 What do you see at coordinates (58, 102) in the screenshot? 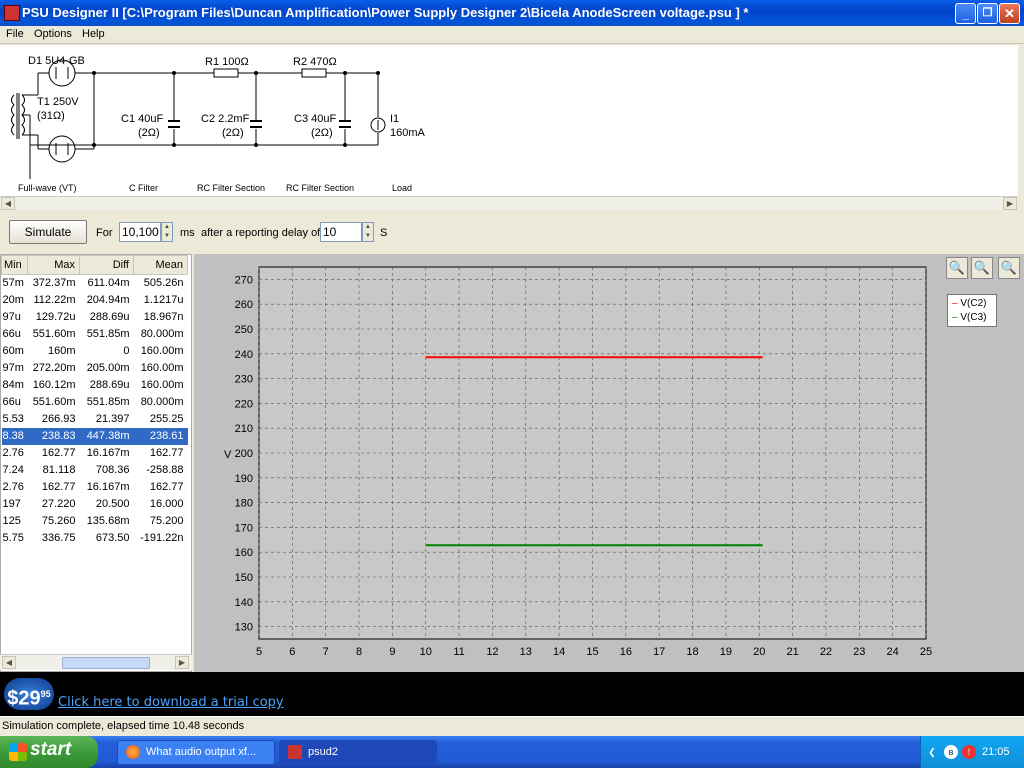
I see `label-t1: T1 250V` at bounding box center [58, 102].